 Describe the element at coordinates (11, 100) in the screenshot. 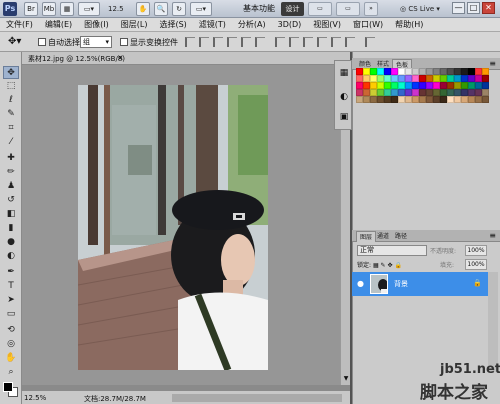

I see `lasso-tool-icon: ℓ` at that location.